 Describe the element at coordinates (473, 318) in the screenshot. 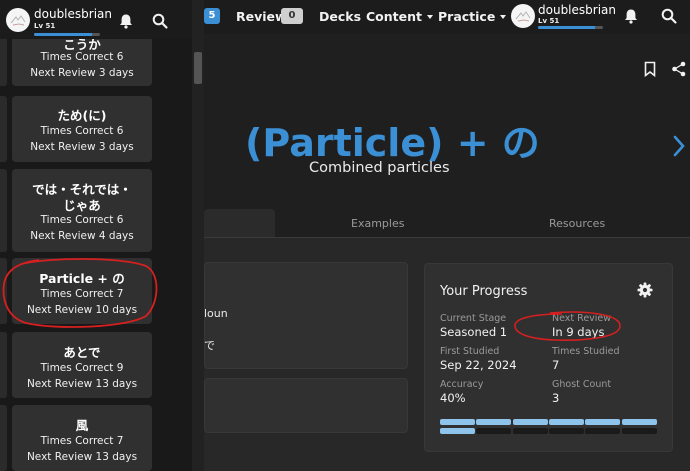

I see `current-stage-label: Current Stage` at that location.